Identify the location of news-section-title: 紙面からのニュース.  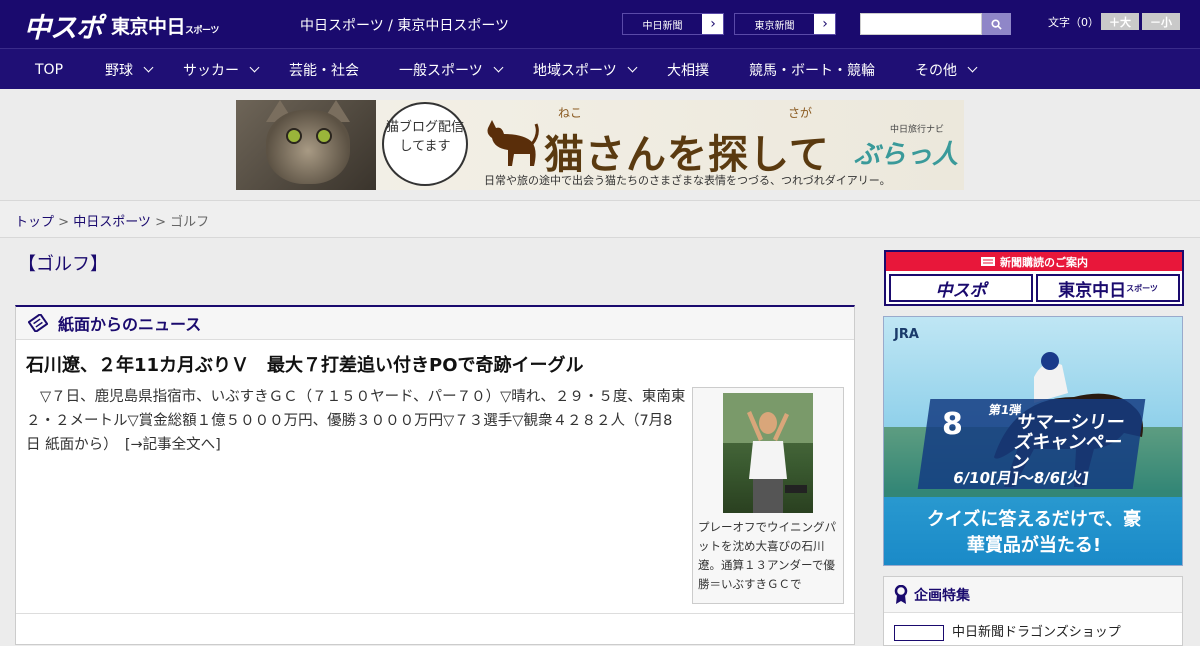
(130, 324).